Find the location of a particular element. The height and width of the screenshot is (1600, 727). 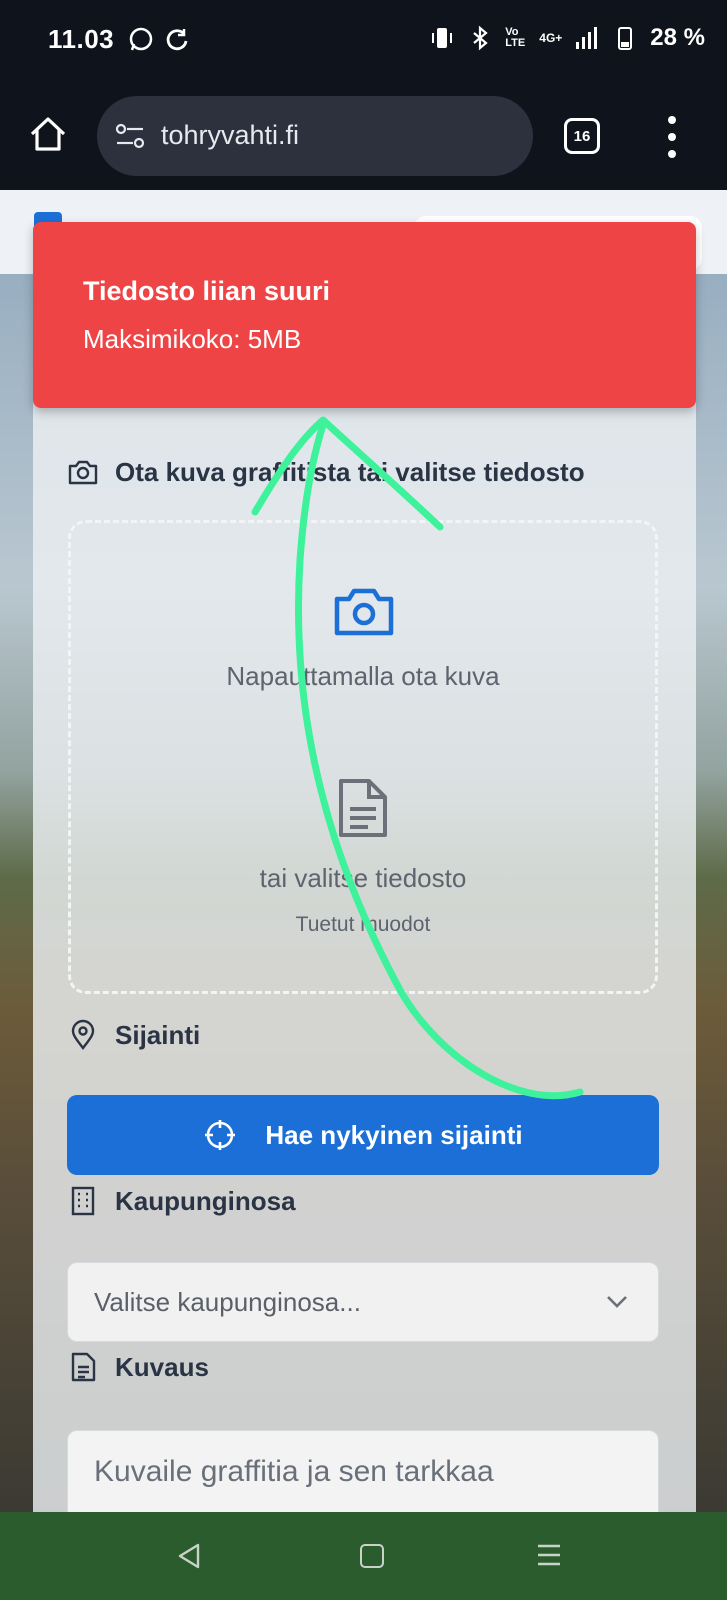

building-icon is located at coordinates (83, 1201).